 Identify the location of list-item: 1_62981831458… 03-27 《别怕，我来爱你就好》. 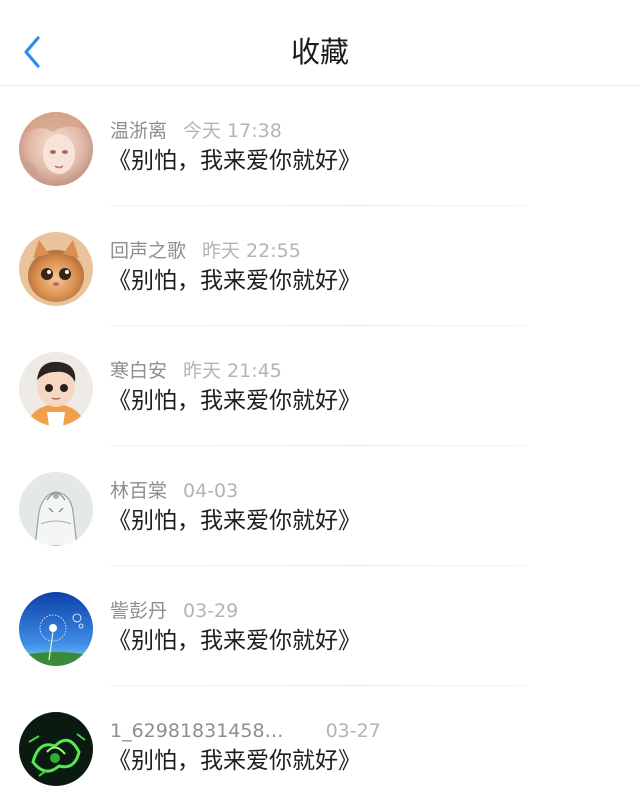
(320, 743).